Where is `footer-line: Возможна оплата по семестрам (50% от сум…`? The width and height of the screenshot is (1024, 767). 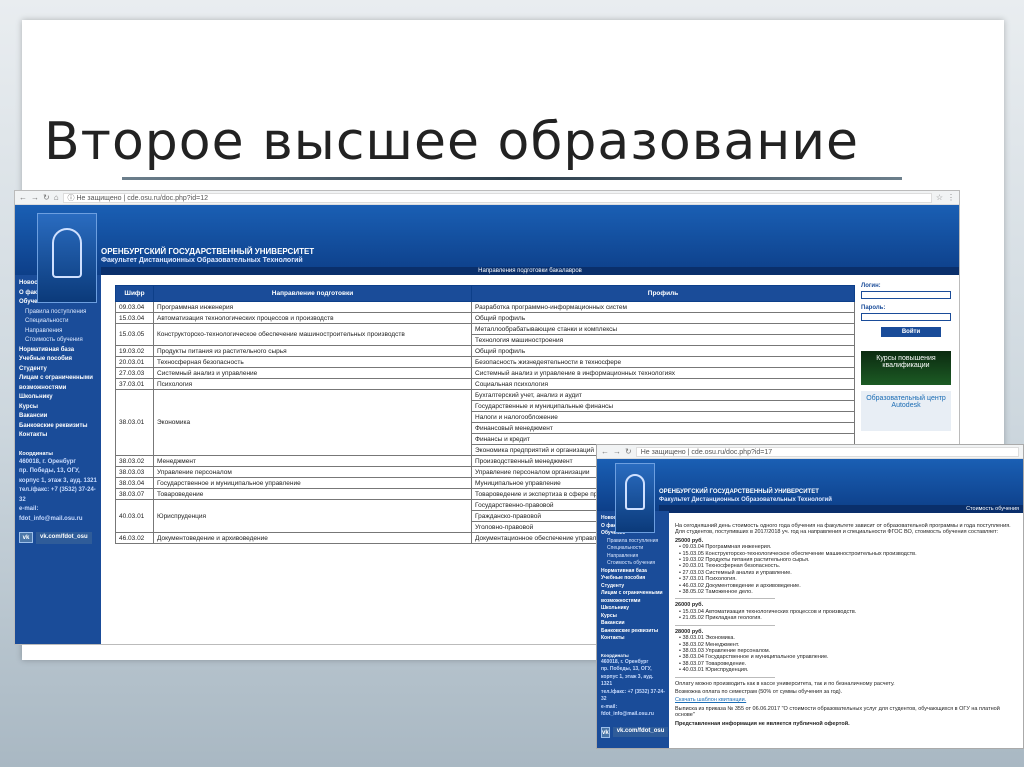 footer-line: Возможна оплата по семестрам (50% от сум… is located at coordinates (759, 691).